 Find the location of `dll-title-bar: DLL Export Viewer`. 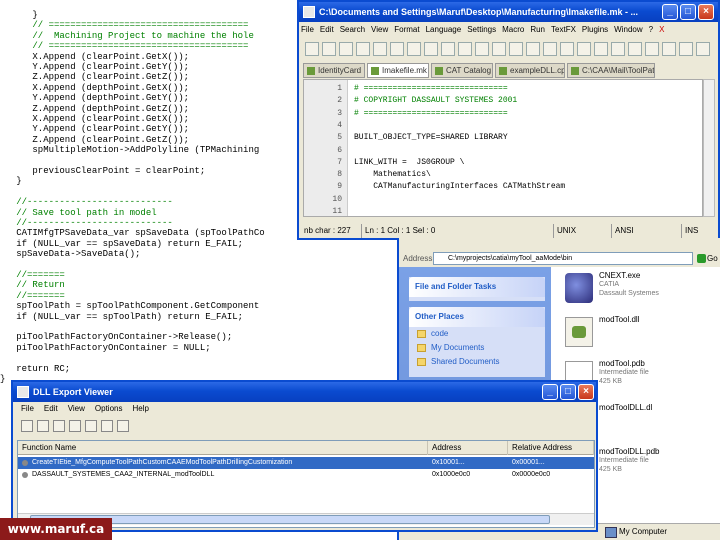

dll-title-bar: DLL Export Viewer is located at coordinates (304, 392).